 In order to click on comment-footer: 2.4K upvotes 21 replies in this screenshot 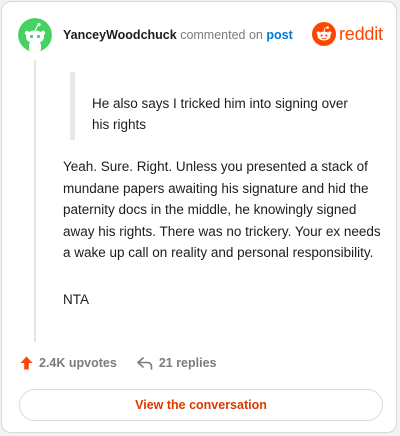, I will do `click(118, 363)`.